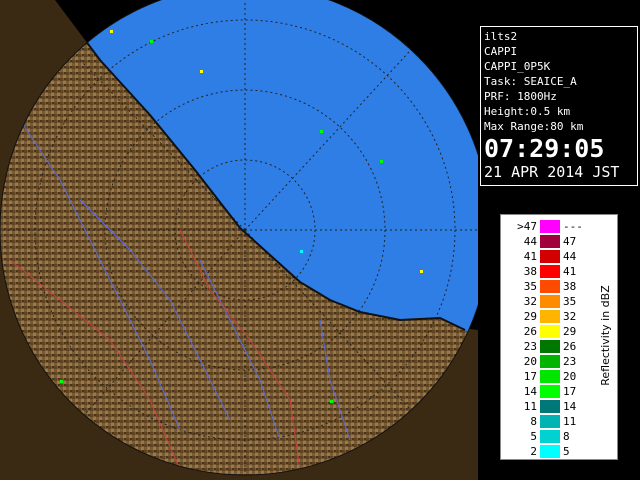  I want to click on legend-lower-bound: 44, so click(530, 241).